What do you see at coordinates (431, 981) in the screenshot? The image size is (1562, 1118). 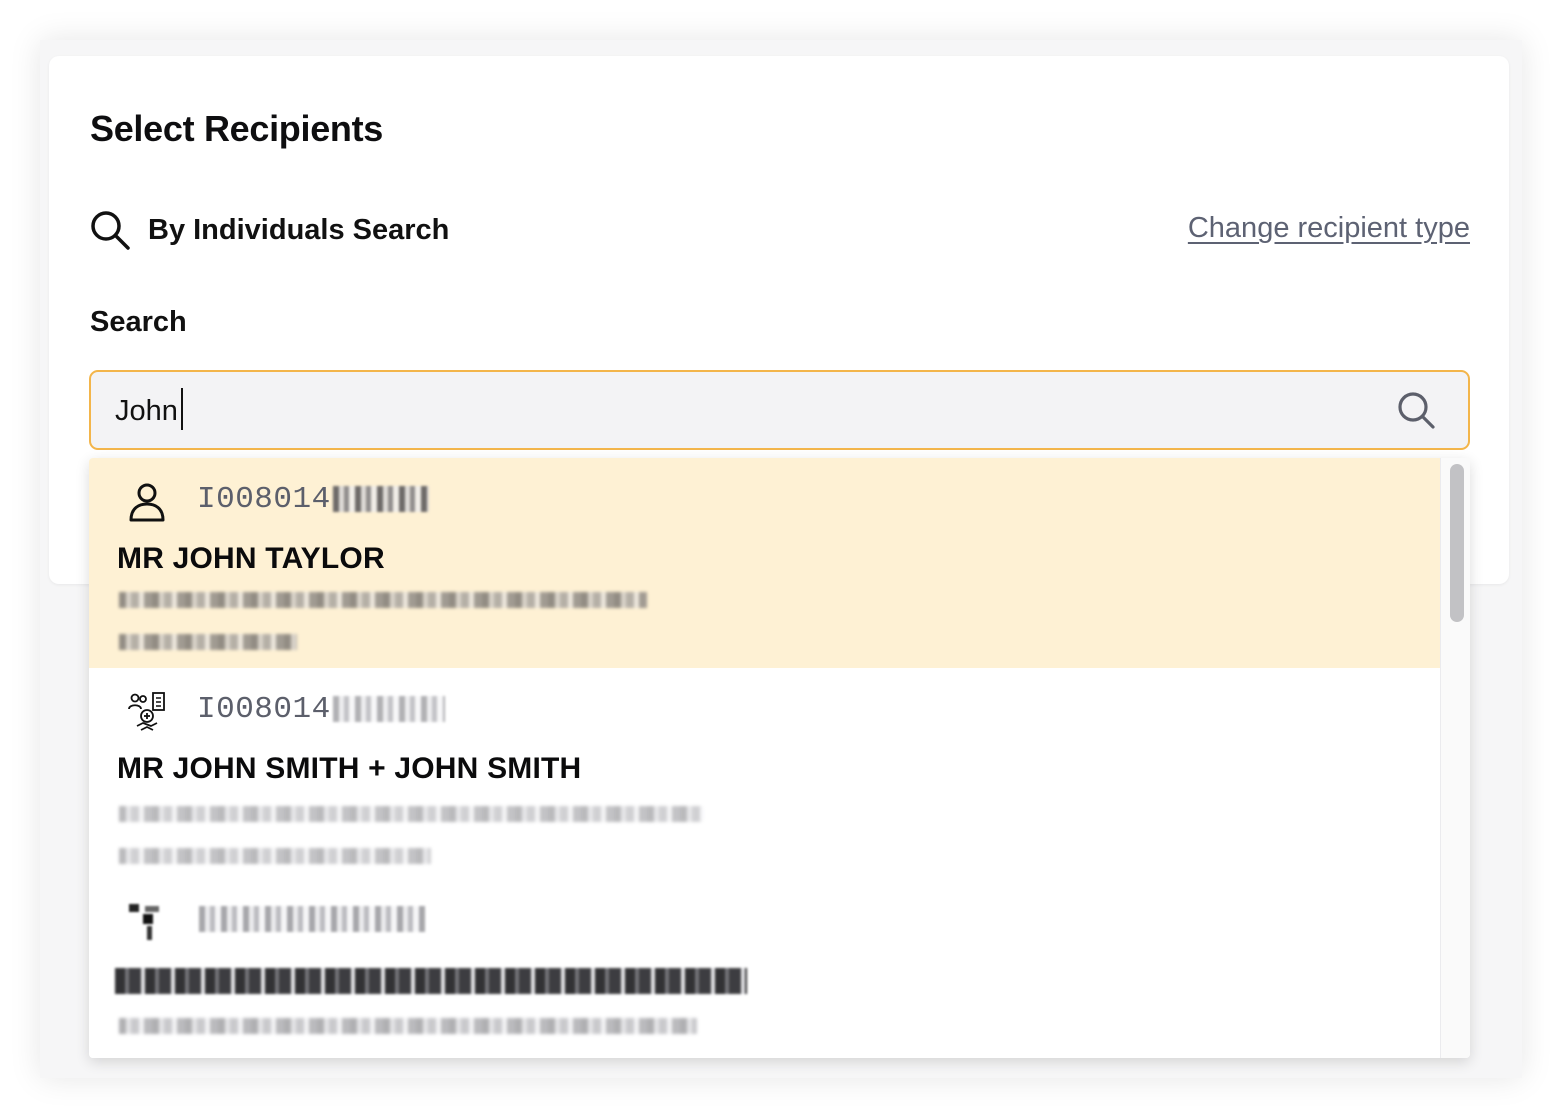 I see `redacted-name` at bounding box center [431, 981].